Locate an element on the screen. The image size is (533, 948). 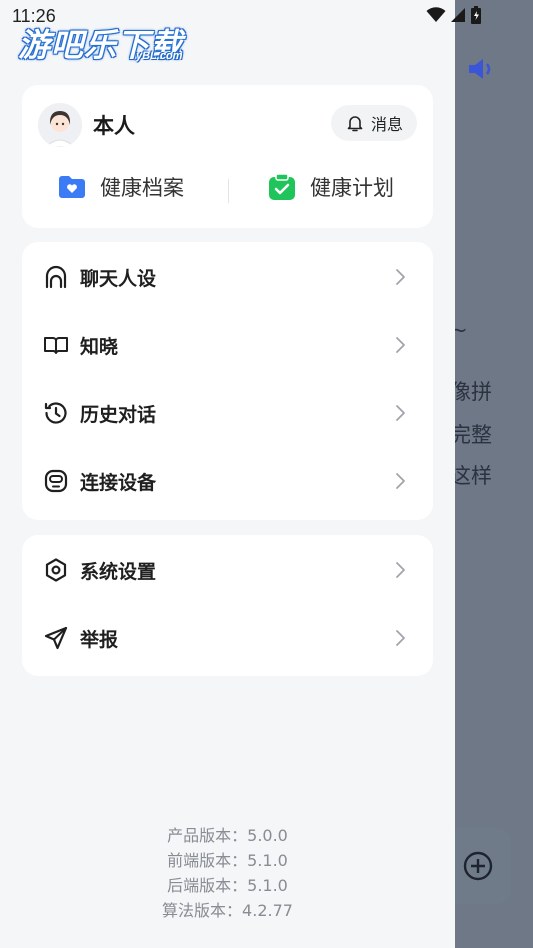
wifi-icon is located at coordinates (436, 14).